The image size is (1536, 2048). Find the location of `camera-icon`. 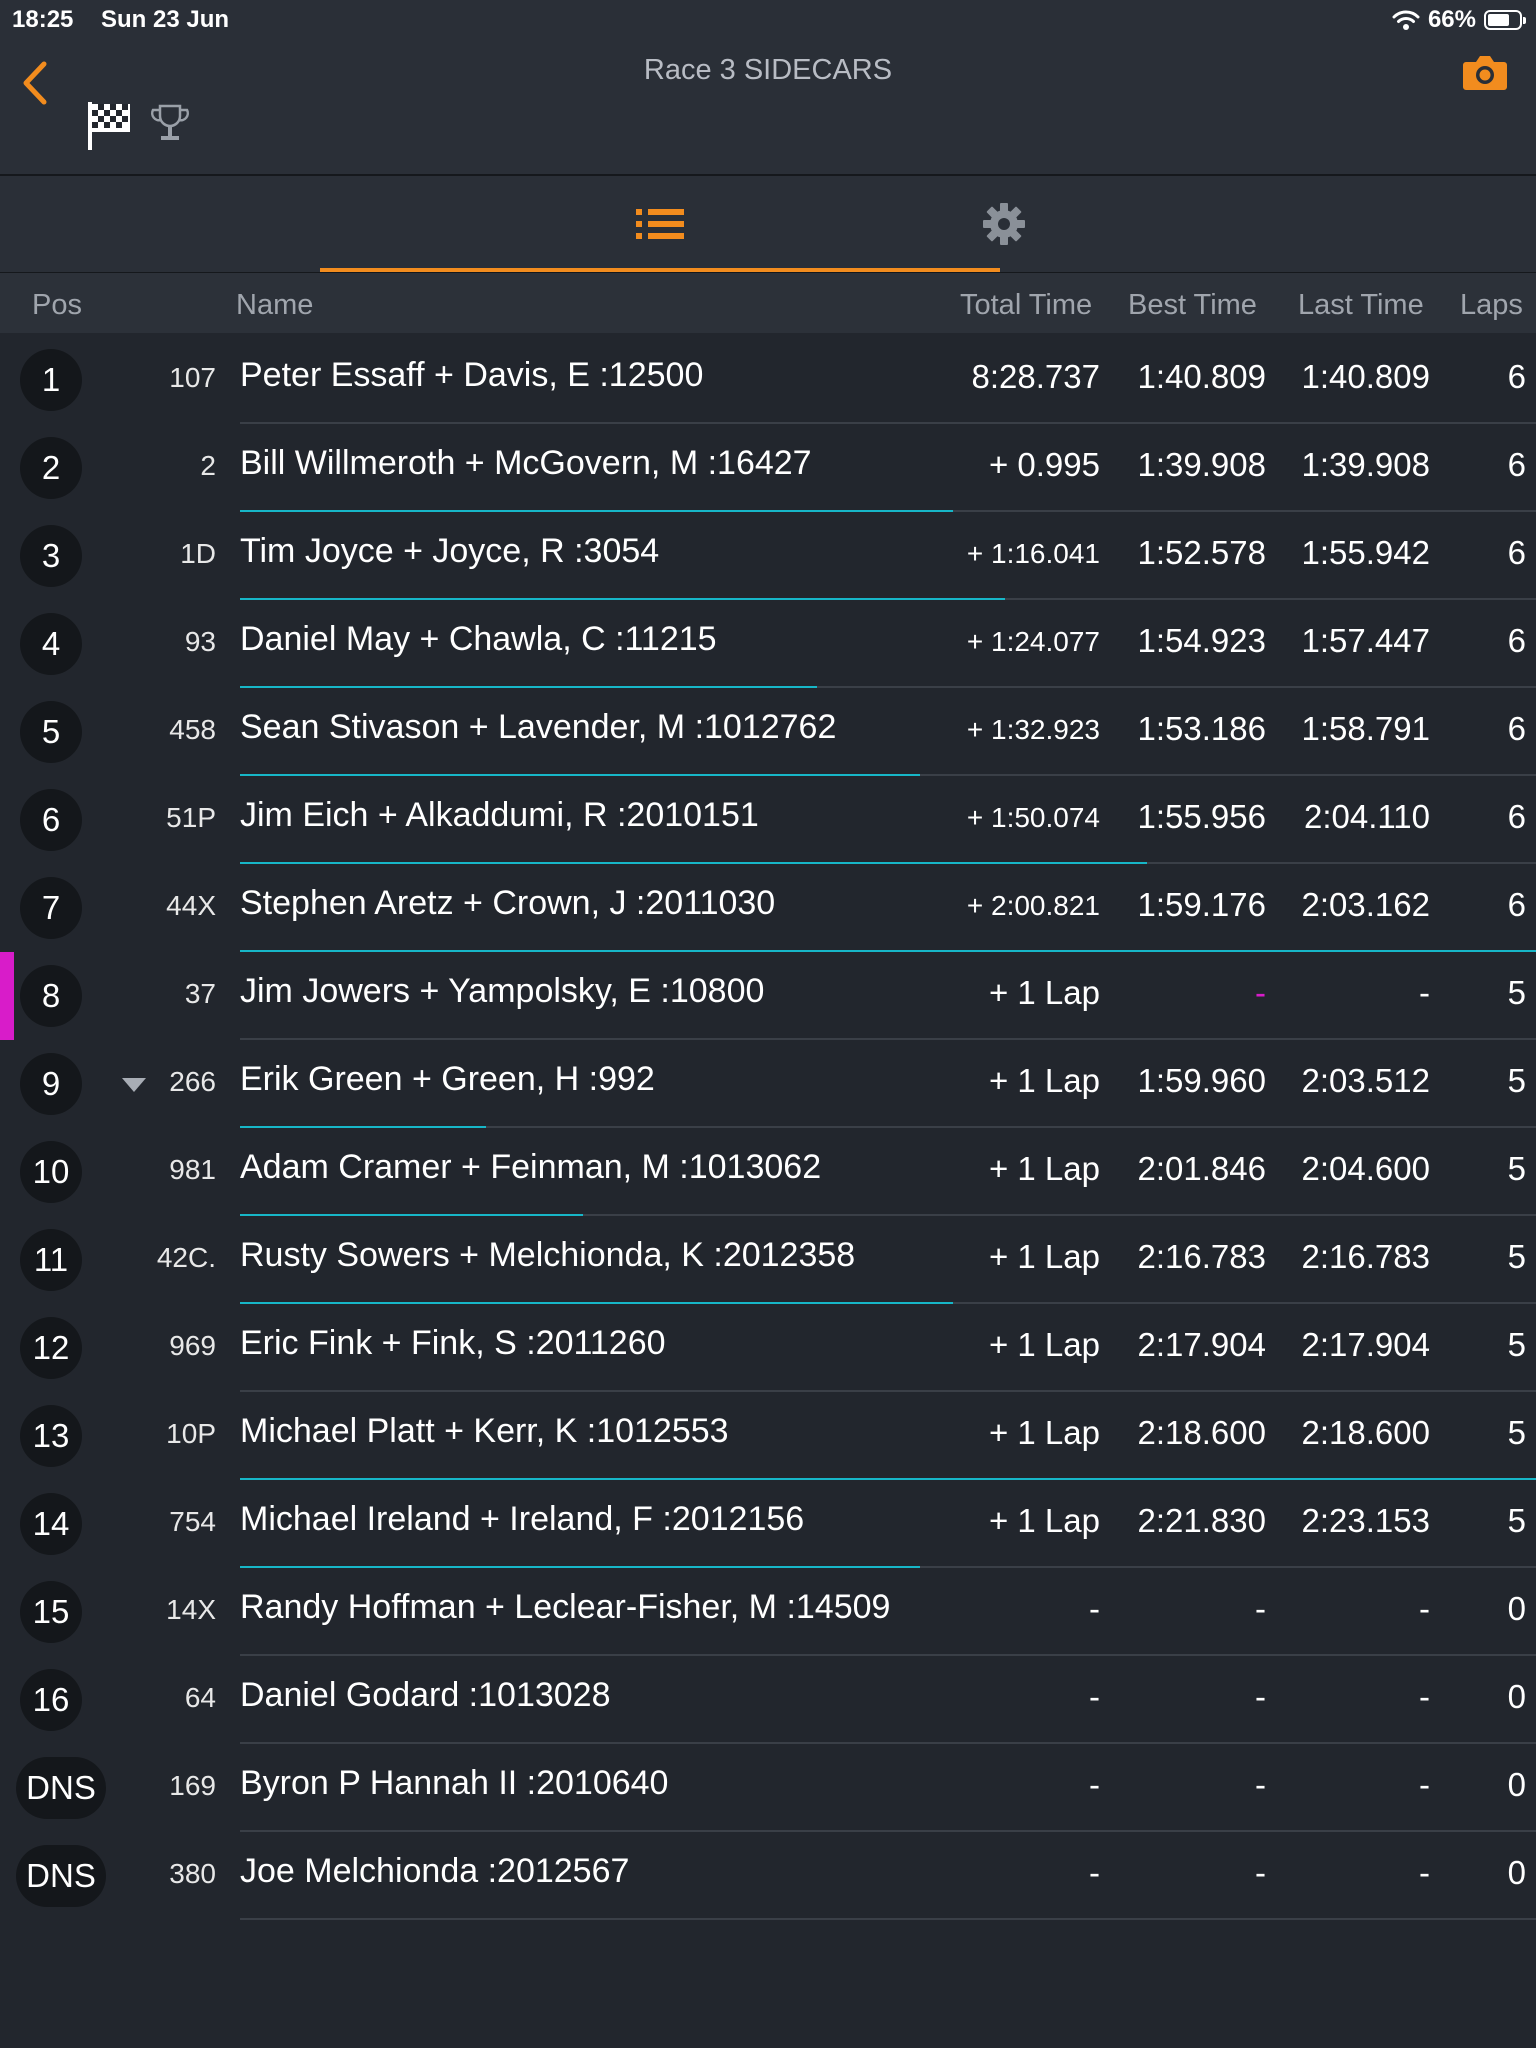

camera-icon is located at coordinates (1485, 72).